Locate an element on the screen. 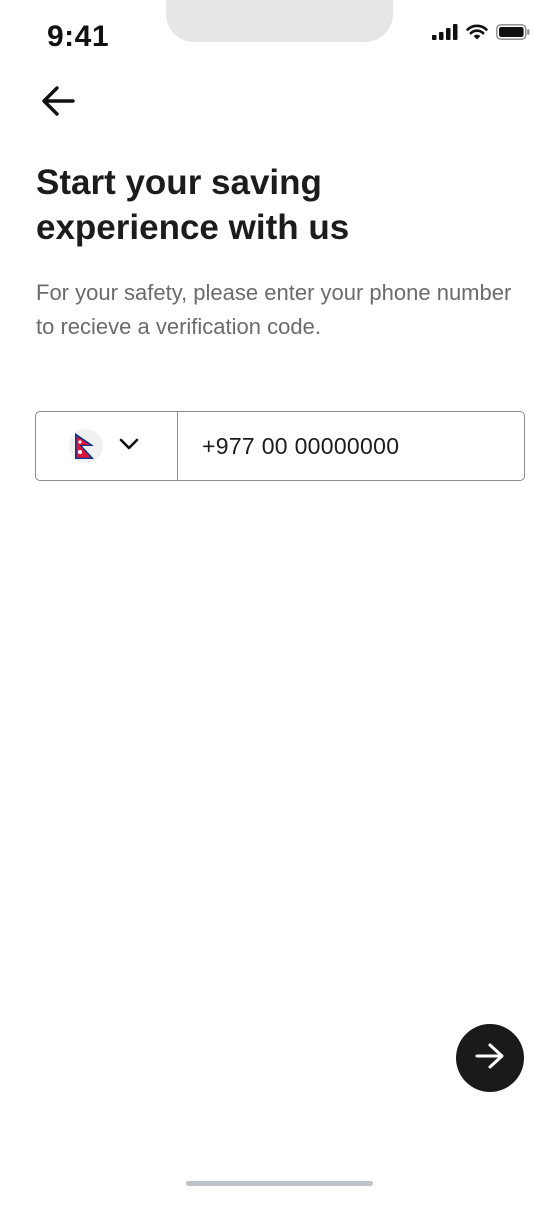  device-notch is located at coordinates (279, 21).